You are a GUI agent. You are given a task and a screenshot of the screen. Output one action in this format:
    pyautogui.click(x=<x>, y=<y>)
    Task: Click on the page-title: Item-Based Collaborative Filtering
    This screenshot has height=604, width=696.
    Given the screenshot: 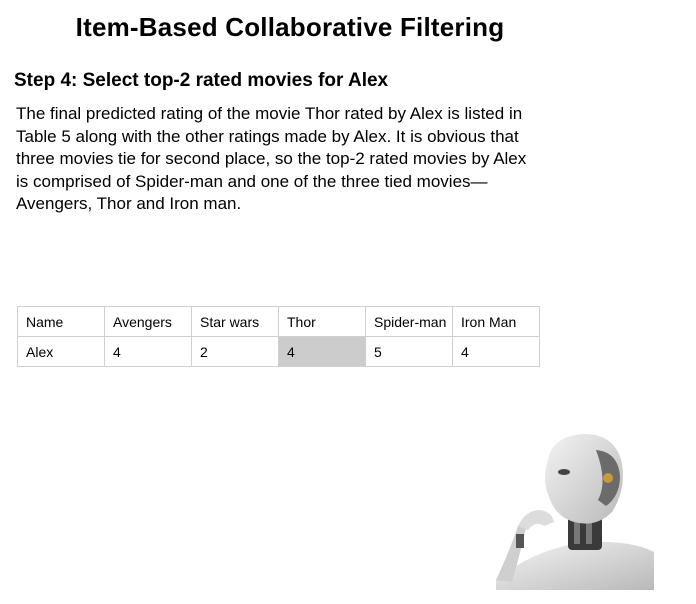 What is the action you would take?
    pyautogui.click(x=290, y=27)
    